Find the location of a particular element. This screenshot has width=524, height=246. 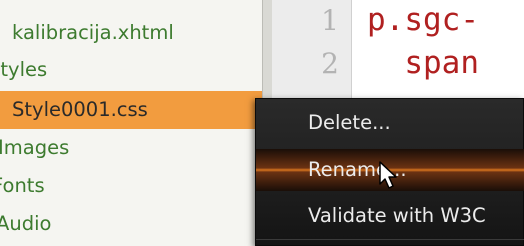

tree-item-styles: Styles is located at coordinates (23, 70).